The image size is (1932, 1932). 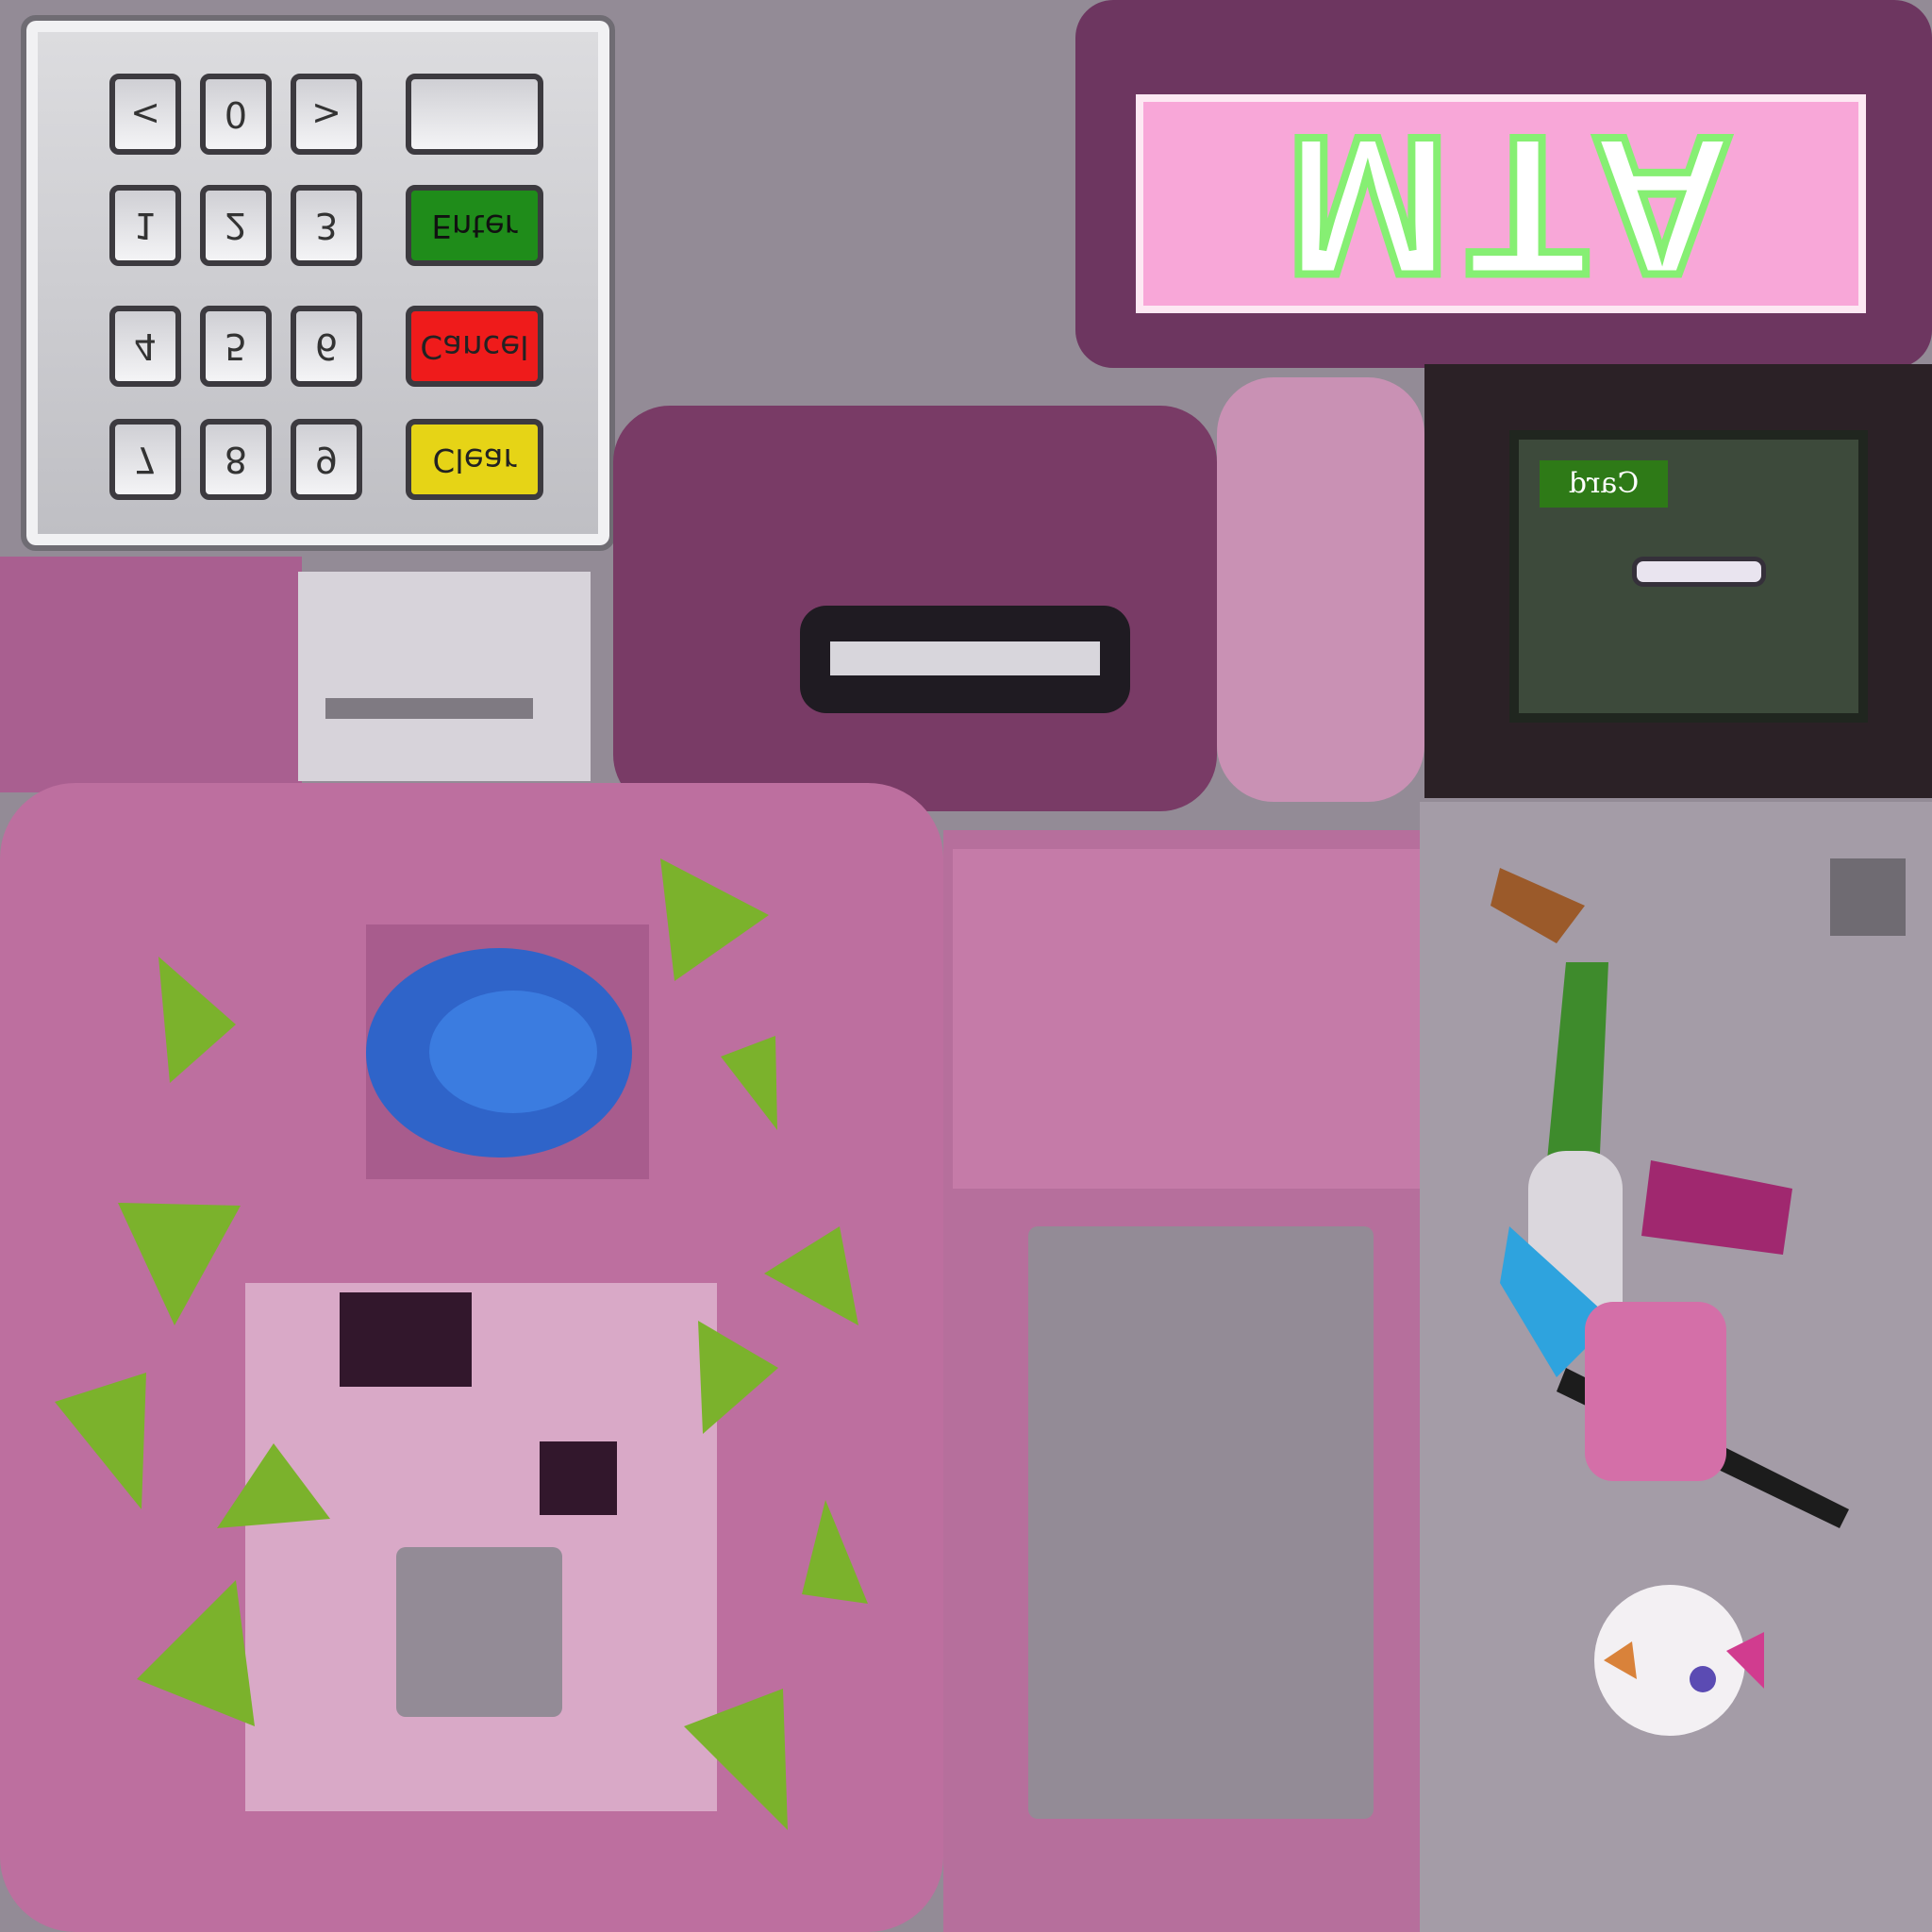 I want to click on light-panel, so click(x=445, y=676).